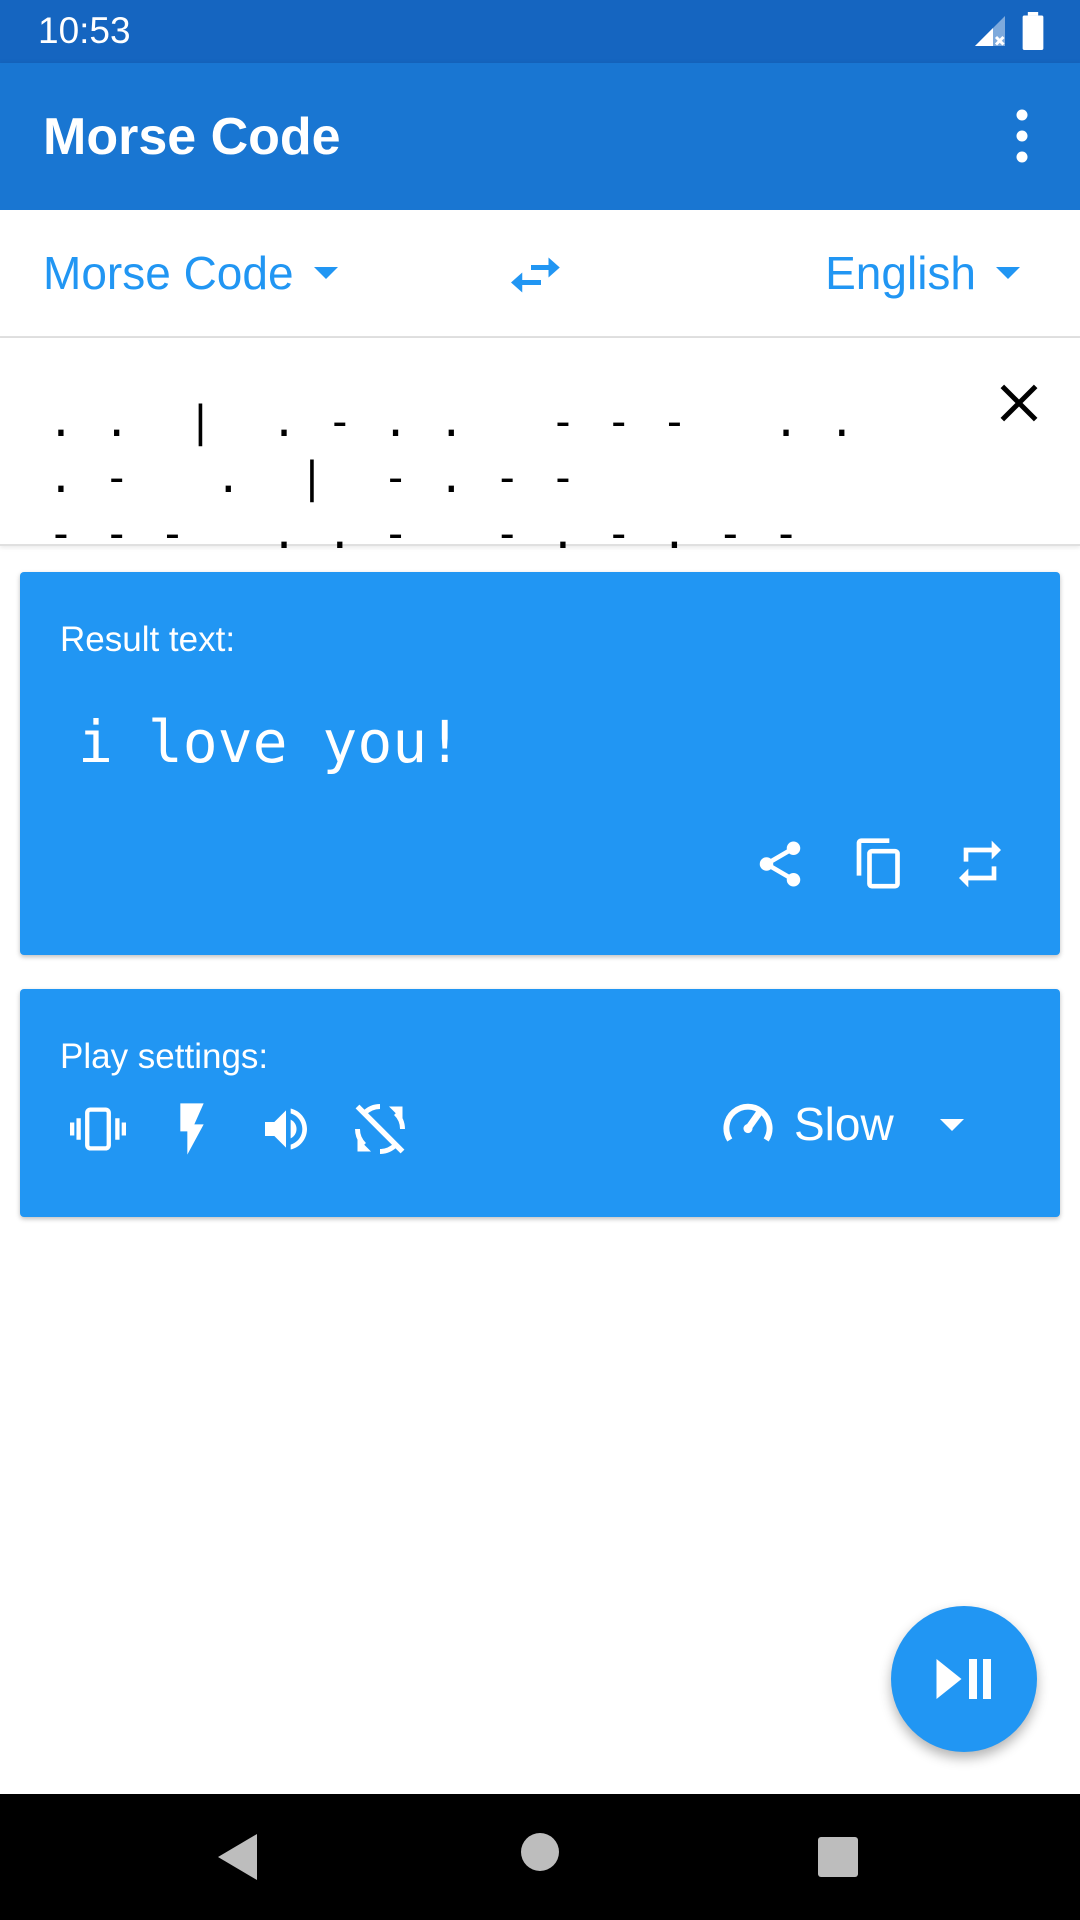 The image size is (1080, 1920). Describe the element at coordinates (239, 1129) in the screenshot. I see `play-settings-toggles` at that location.